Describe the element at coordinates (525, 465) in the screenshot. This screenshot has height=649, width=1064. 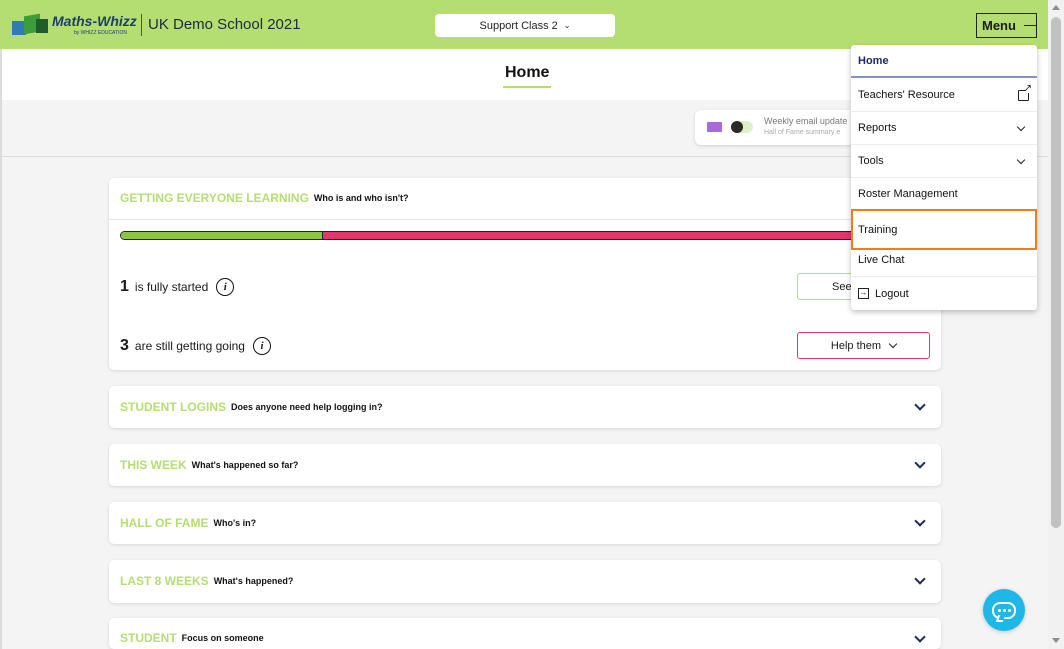
I see `this-week-card: THIS WEEK What's happened so far?` at that location.